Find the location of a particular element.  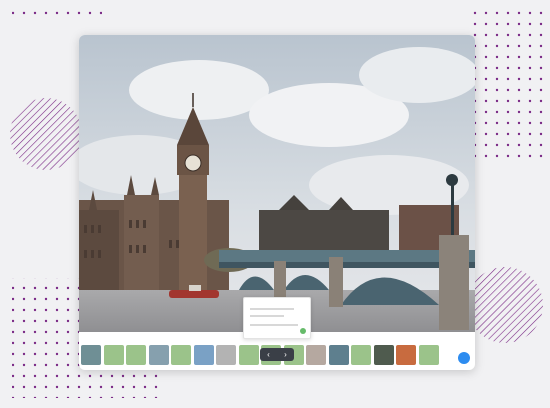

dot-grid-top-right is located at coordinates (508, 85).